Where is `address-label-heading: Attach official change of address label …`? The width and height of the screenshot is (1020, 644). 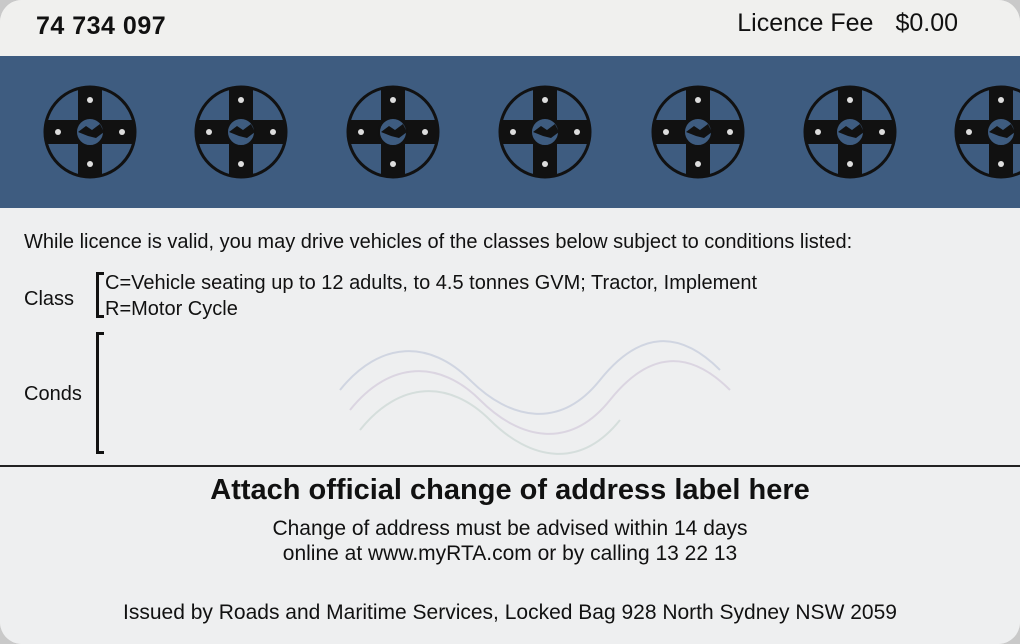 address-label-heading: Attach official change of address label … is located at coordinates (510, 490).